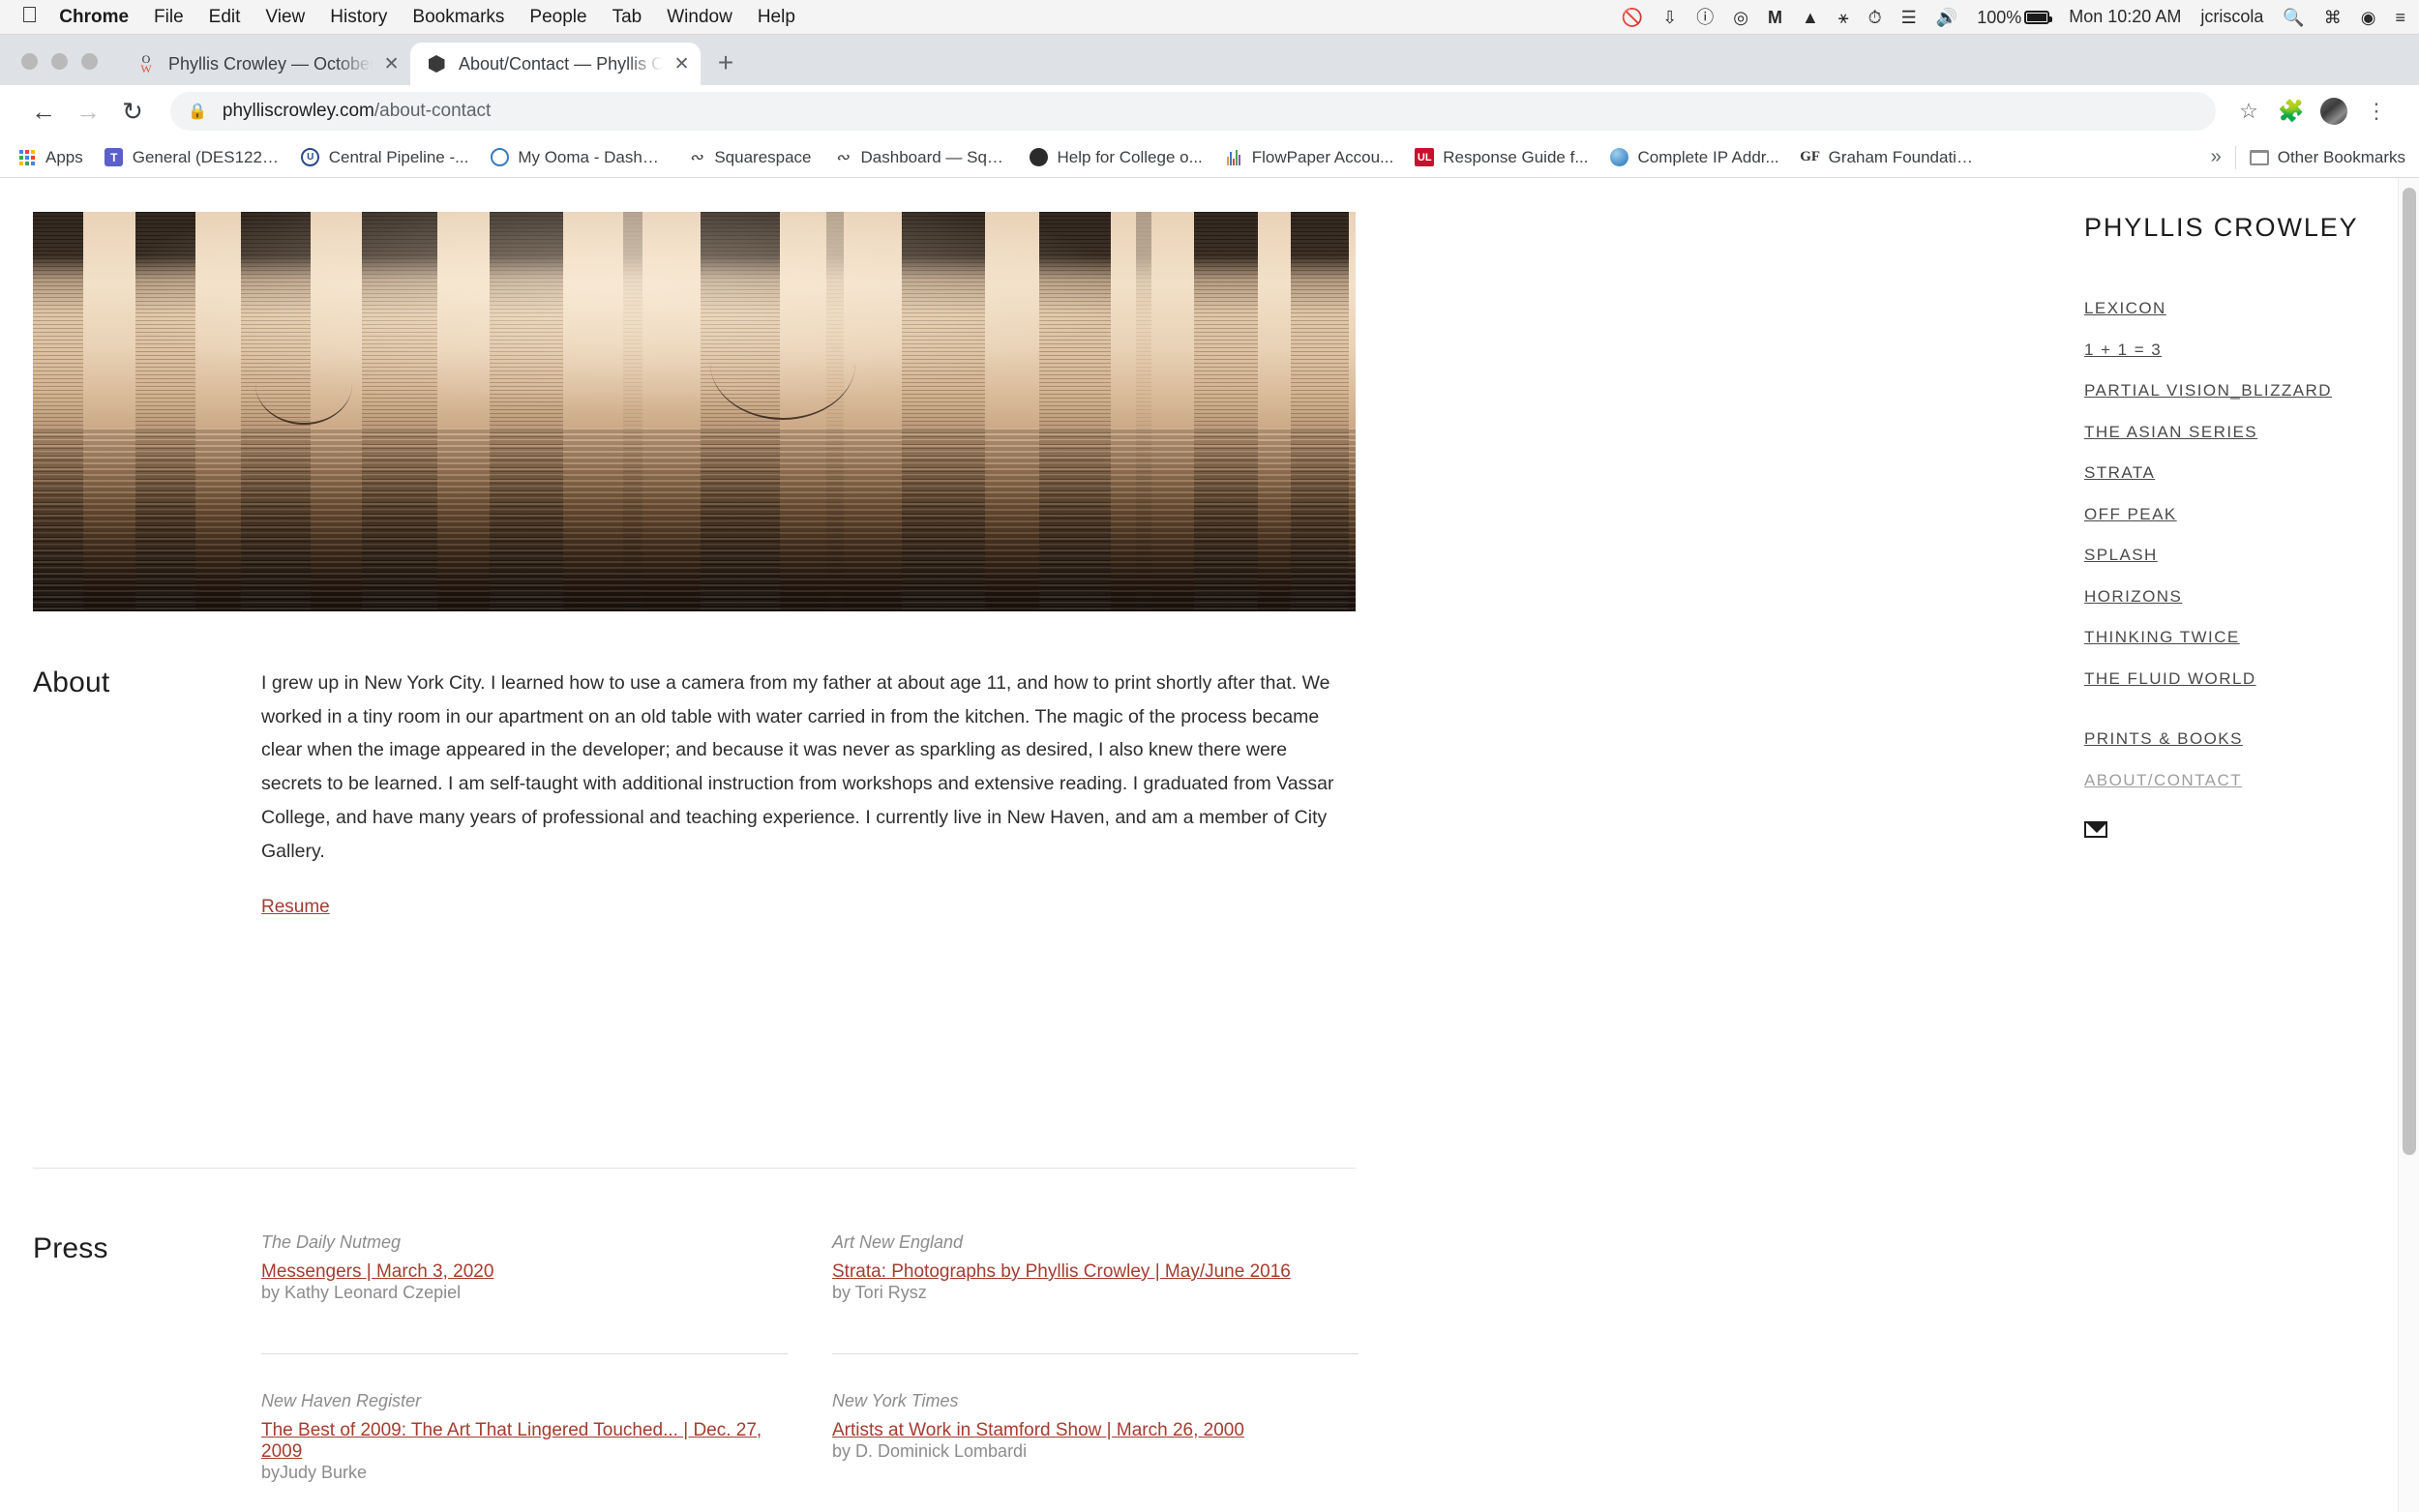 The image size is (2419, 1512). What do you see at coordinates (285, 17) in the screenshot?
I see `menu-item-view: View` at bounding box center [285, 17].